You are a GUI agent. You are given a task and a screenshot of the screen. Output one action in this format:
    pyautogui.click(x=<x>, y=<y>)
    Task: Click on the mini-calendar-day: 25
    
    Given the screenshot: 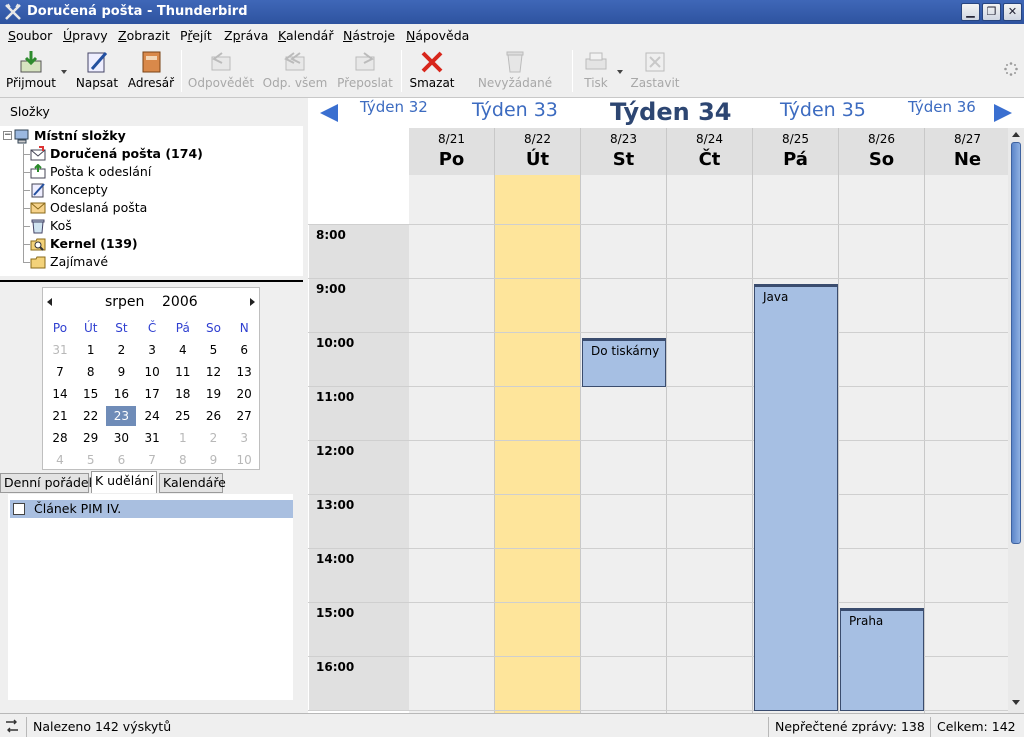 What is the action you would take?
    pyautogui.click(x=183, y=416)
    